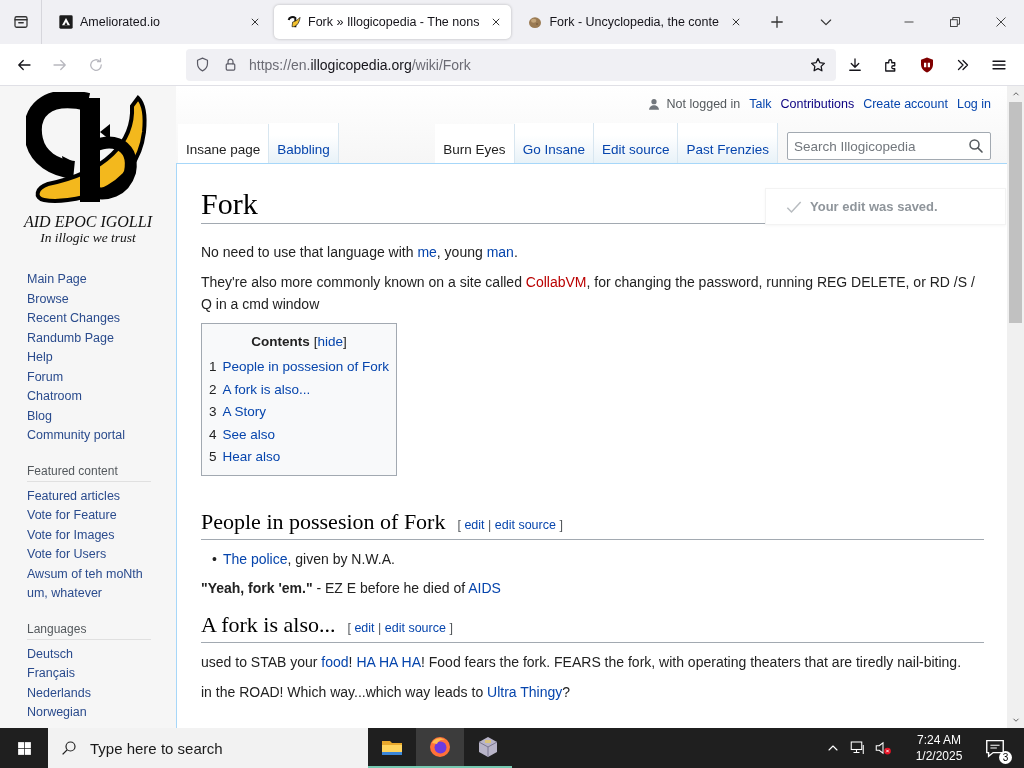 This screenshot has height=768, width=1024. I want to click on scrollbar, so click(1015, 407).